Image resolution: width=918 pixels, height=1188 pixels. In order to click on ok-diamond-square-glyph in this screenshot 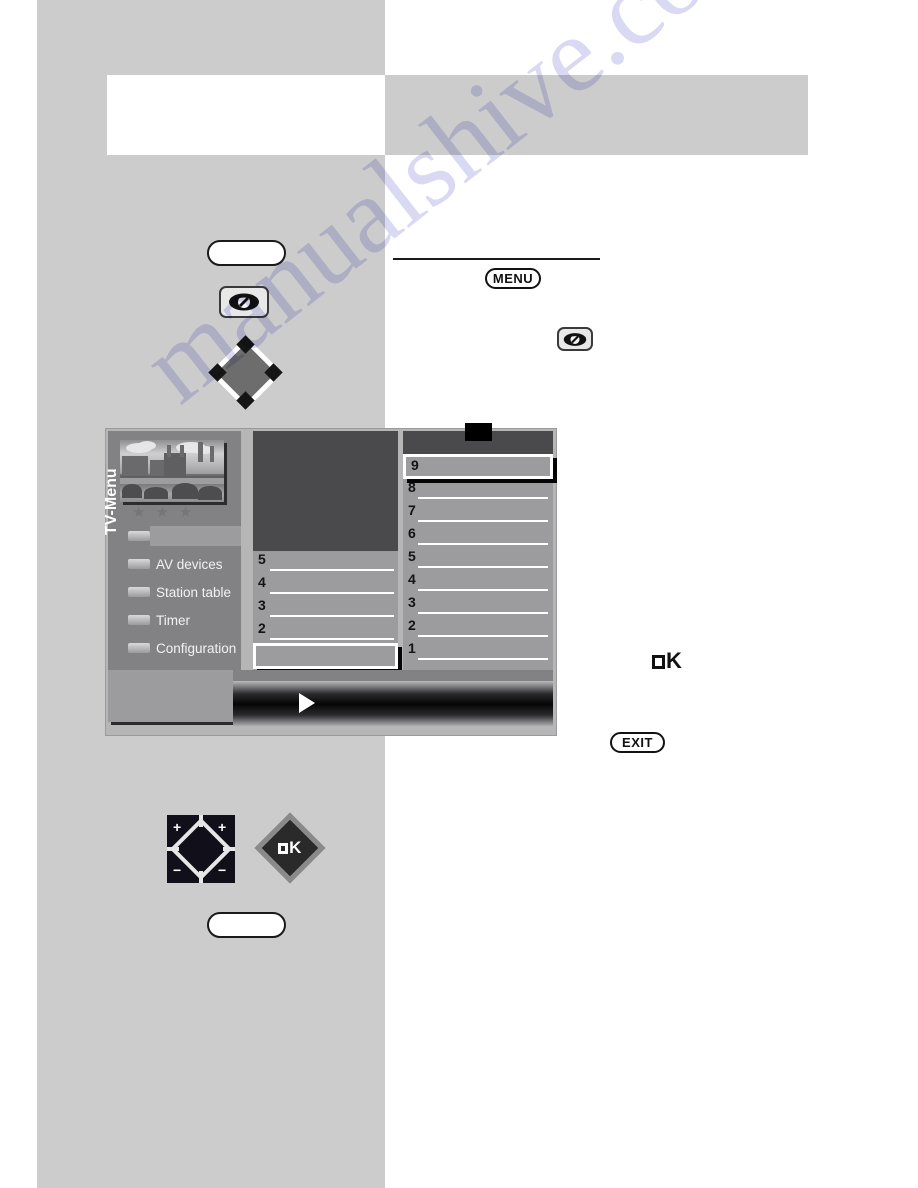, I will do `click(283, 848)`.